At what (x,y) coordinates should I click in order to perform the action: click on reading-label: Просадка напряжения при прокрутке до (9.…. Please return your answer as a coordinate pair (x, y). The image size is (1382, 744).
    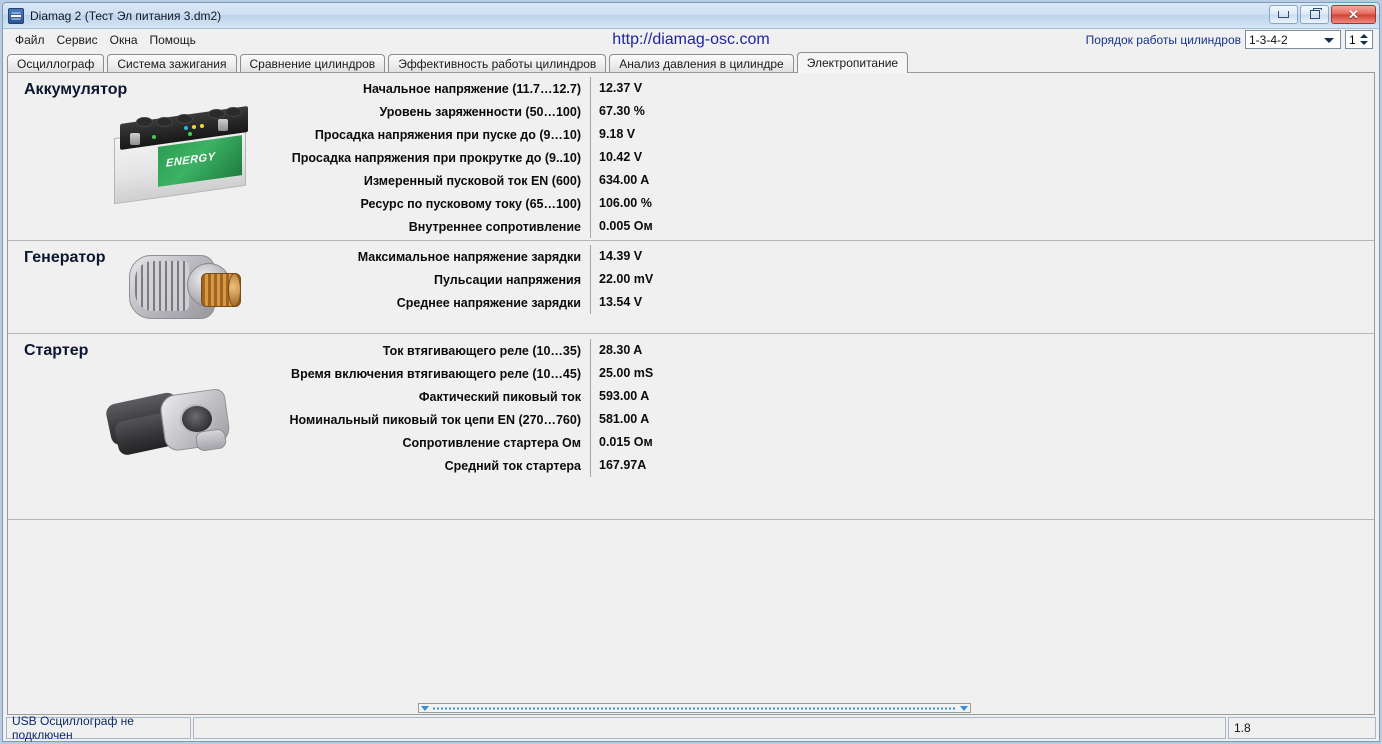
    Looking at the image, I should click on (436, 157).